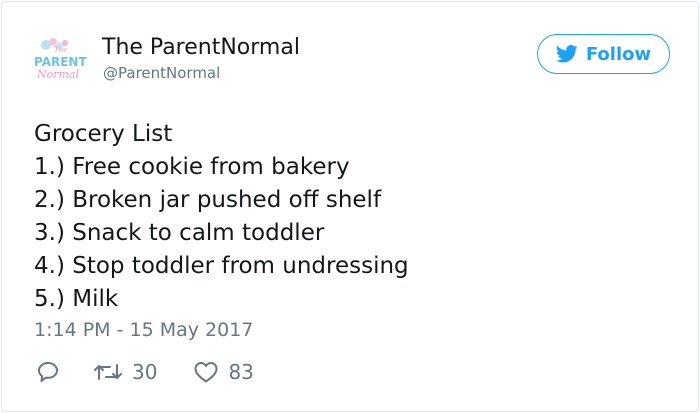  I want to click on parentnormal-logo: The PARENT Normal, so click(60, 59).